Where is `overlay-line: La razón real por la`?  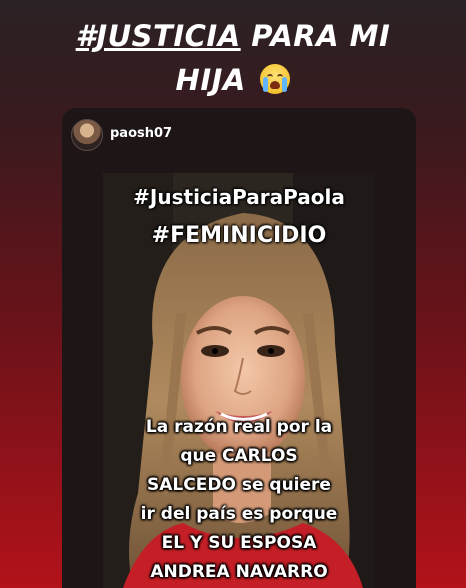 overlay-line: La razón real por la is located at coordinates (239, 427).